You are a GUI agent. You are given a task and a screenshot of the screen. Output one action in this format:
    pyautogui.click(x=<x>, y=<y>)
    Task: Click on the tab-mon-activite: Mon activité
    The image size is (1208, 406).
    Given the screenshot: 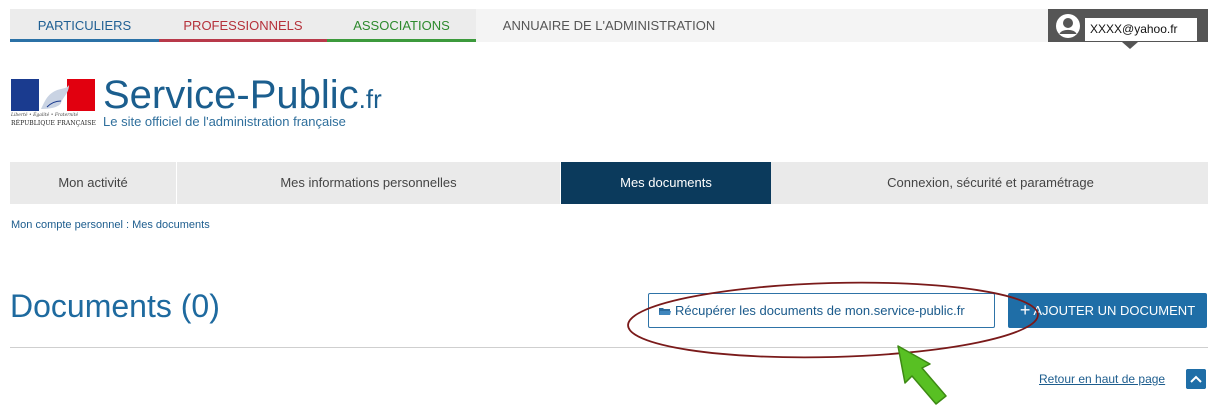 What is the action you would take?
    pyautogui.click(x=93, y=183)
    